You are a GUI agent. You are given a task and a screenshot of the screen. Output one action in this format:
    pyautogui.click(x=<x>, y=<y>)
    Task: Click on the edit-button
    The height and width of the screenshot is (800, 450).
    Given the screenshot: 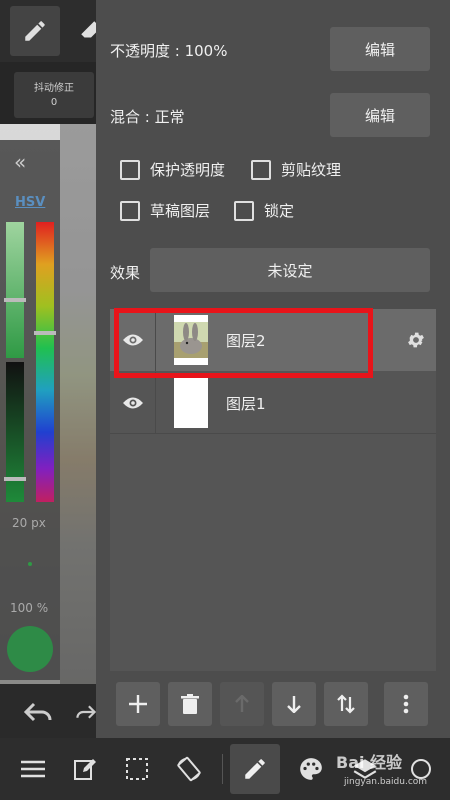 What is the action you would take?
    pyautogui.click(x=85, y=769)
    